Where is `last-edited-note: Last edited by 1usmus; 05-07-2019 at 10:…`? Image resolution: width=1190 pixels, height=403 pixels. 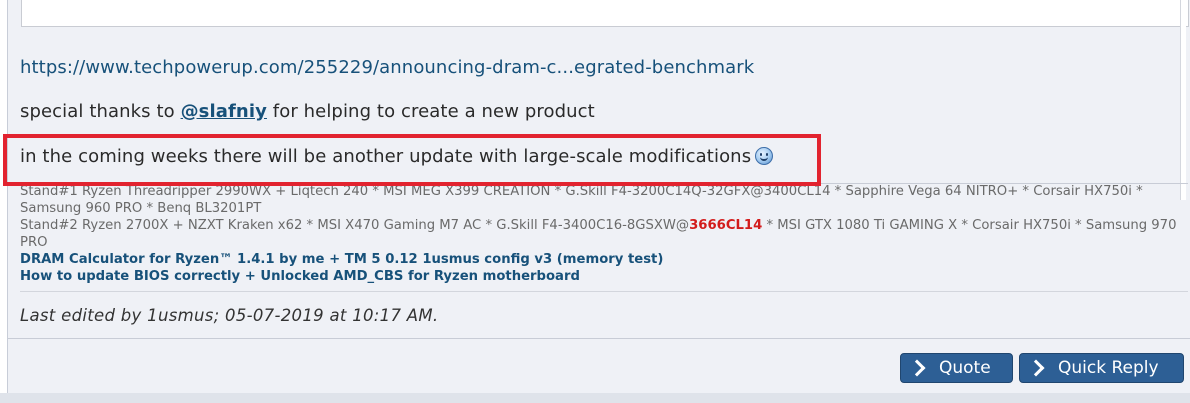 last-edited-note: Last edited by 1usmus; 05-07-2019 at 10:… is located at coordinates (229, 315).